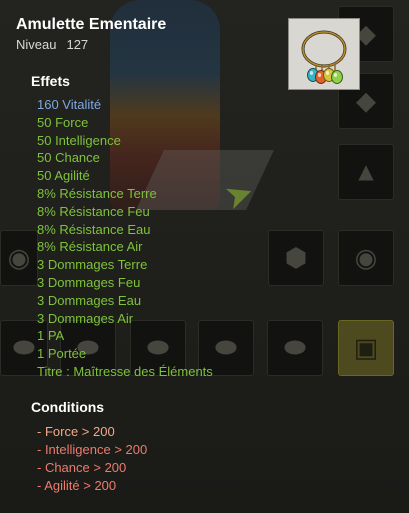 The width and height of the screenshot is (409, 513). I want to click on condition-line: - Force > 200, so click(76, 431).